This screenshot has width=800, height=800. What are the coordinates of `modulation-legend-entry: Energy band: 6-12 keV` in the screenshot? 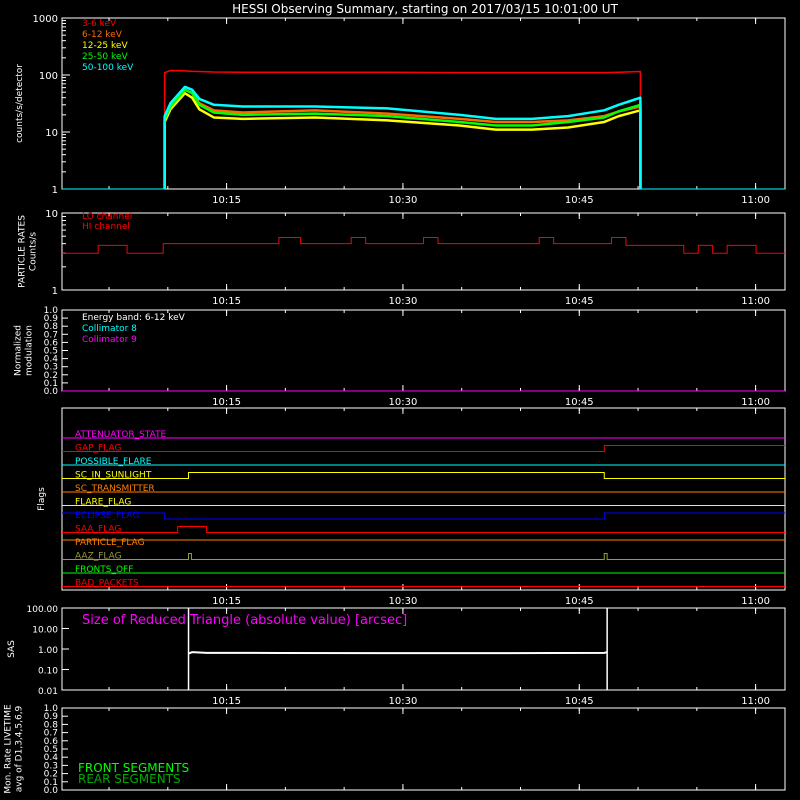 It's located at (134, 318).